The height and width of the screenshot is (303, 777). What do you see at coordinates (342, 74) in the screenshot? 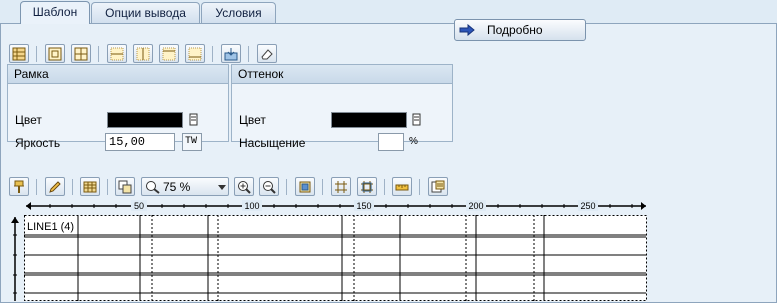
I see `shade-group-title: Оттенок` at bounding box center [342, 74].